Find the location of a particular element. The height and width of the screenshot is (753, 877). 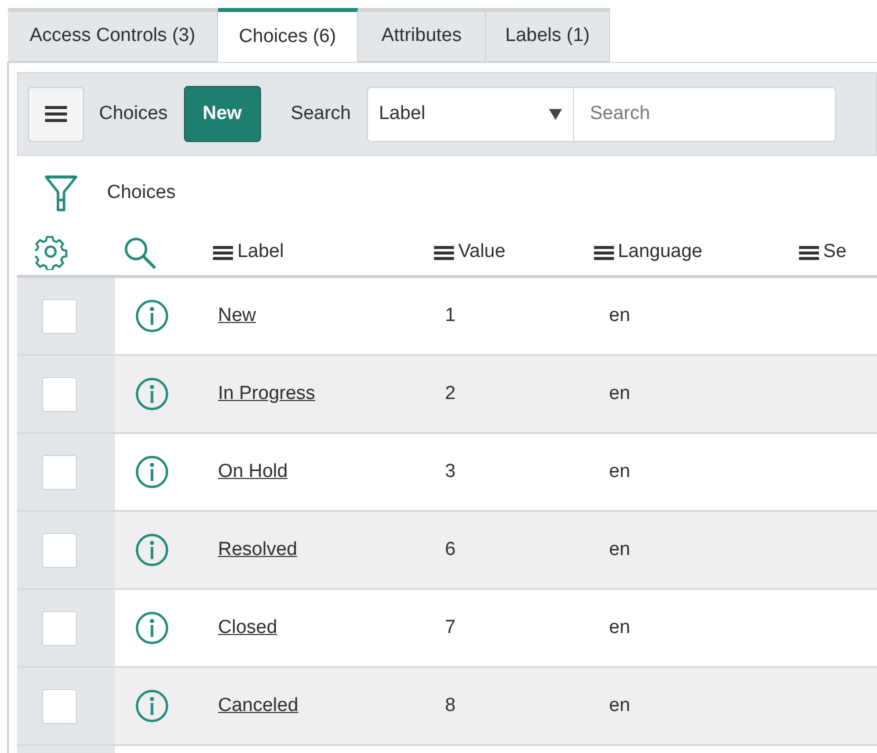

menu-button is located at coordinates (56, 114).